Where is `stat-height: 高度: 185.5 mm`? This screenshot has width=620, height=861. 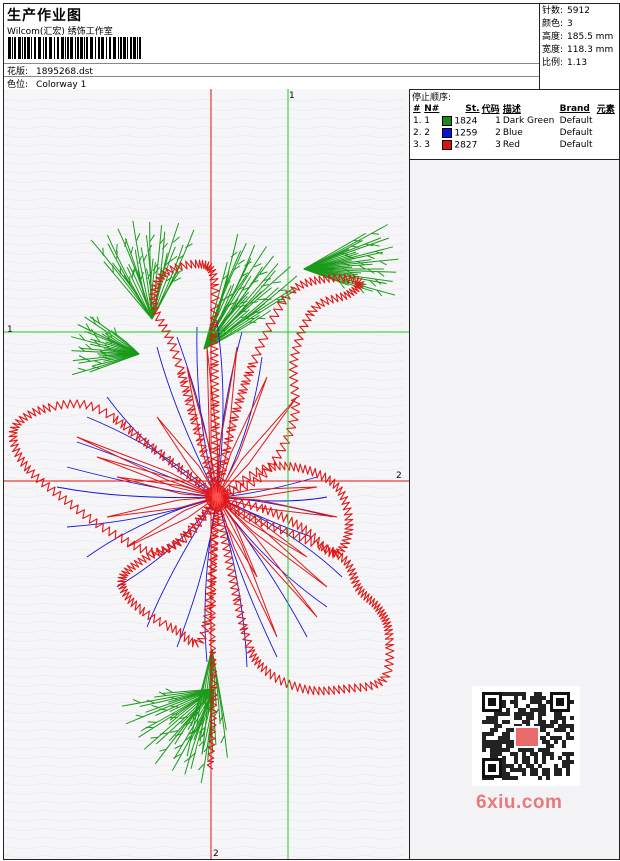
stat-height: 高度: 185.5 mm is located at coordinates (578, 37).